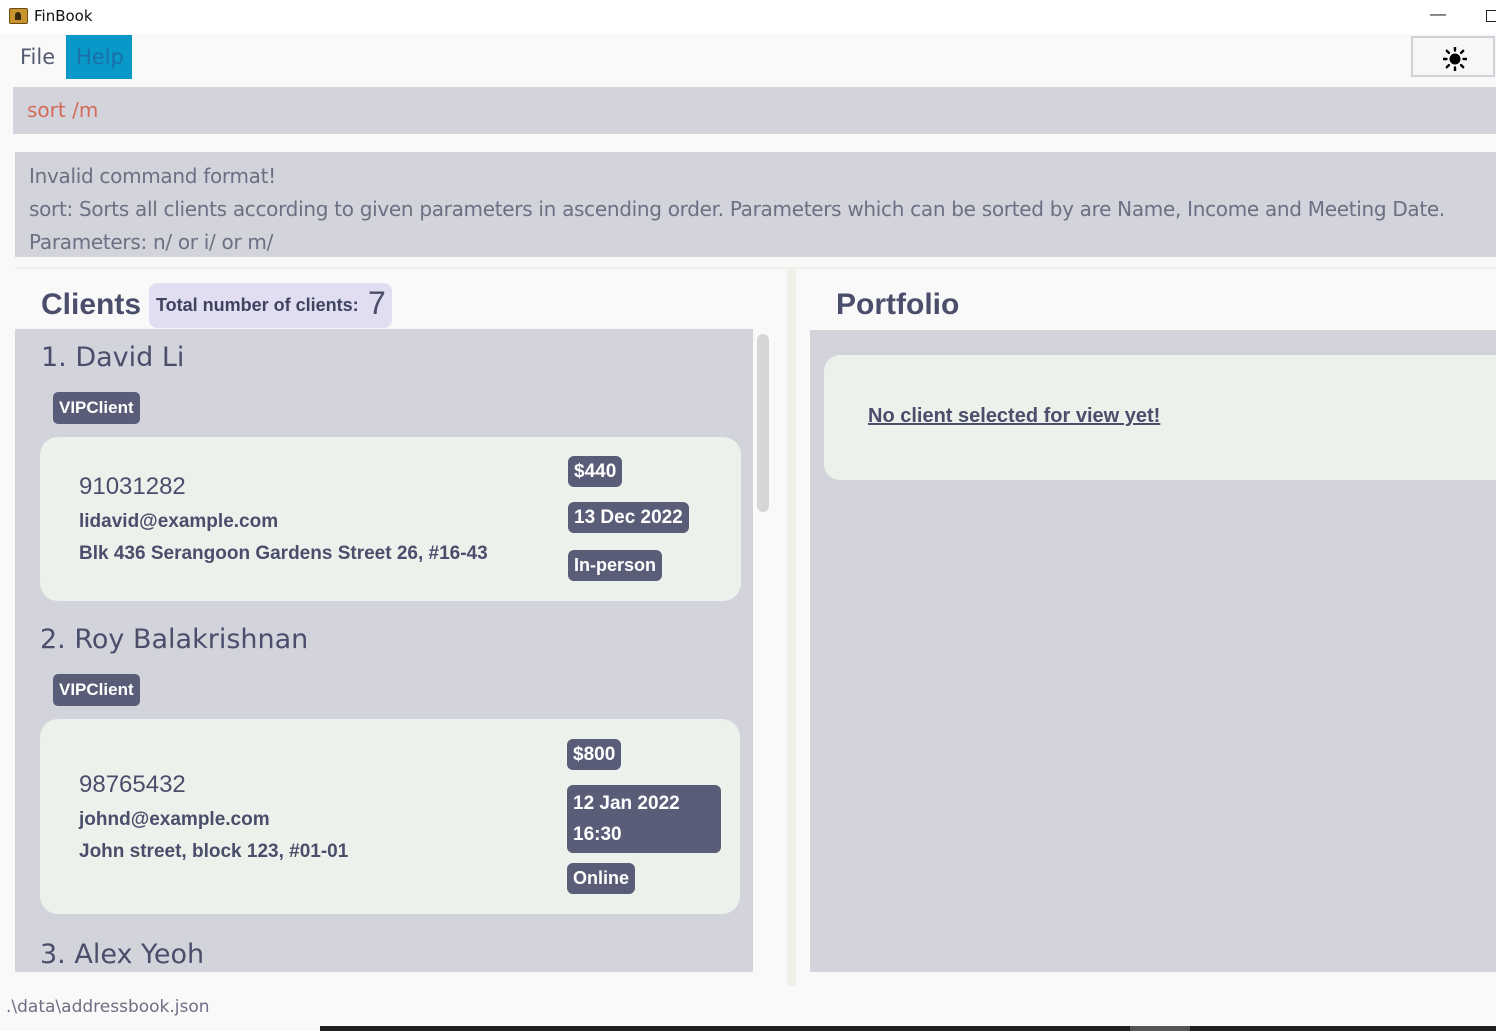  What do you see at coordinates (257, 305) in the screenshot?
I see `total-clients-label: Total number of clients:` at bounding box center [257, 305].